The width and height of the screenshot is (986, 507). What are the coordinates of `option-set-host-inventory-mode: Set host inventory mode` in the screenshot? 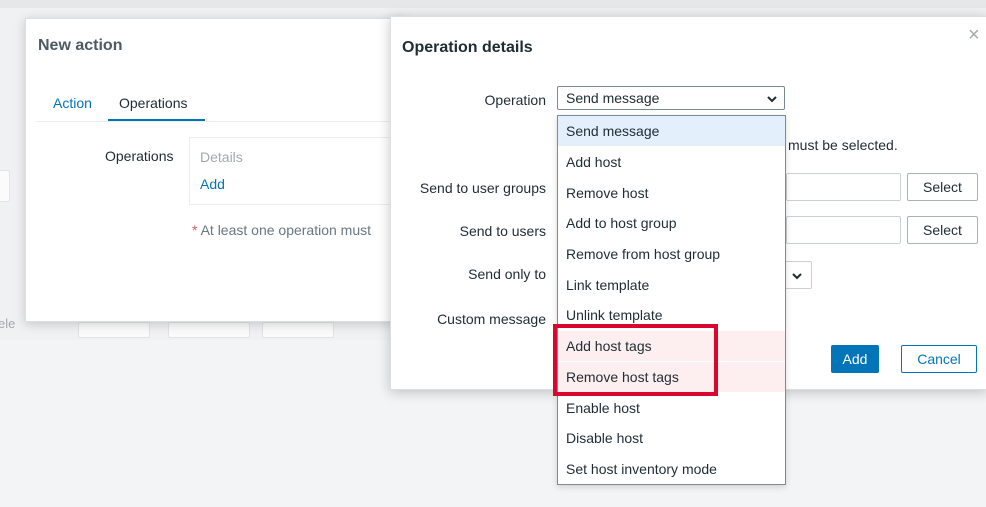 It's located at (671, 469).